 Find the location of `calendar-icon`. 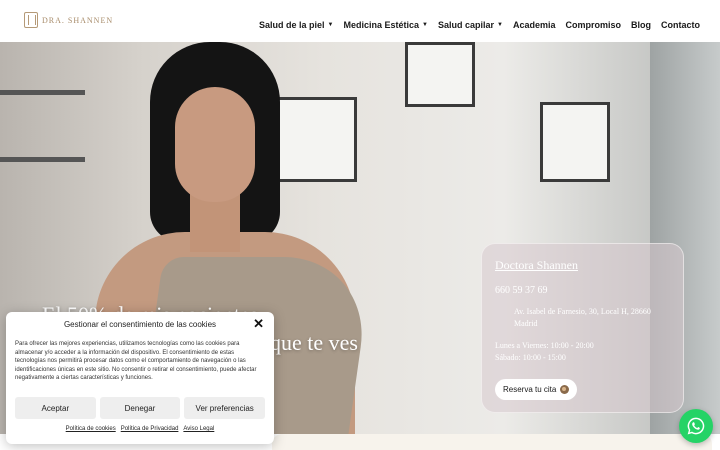

calendar-icon is located at coordinates (565, 389).